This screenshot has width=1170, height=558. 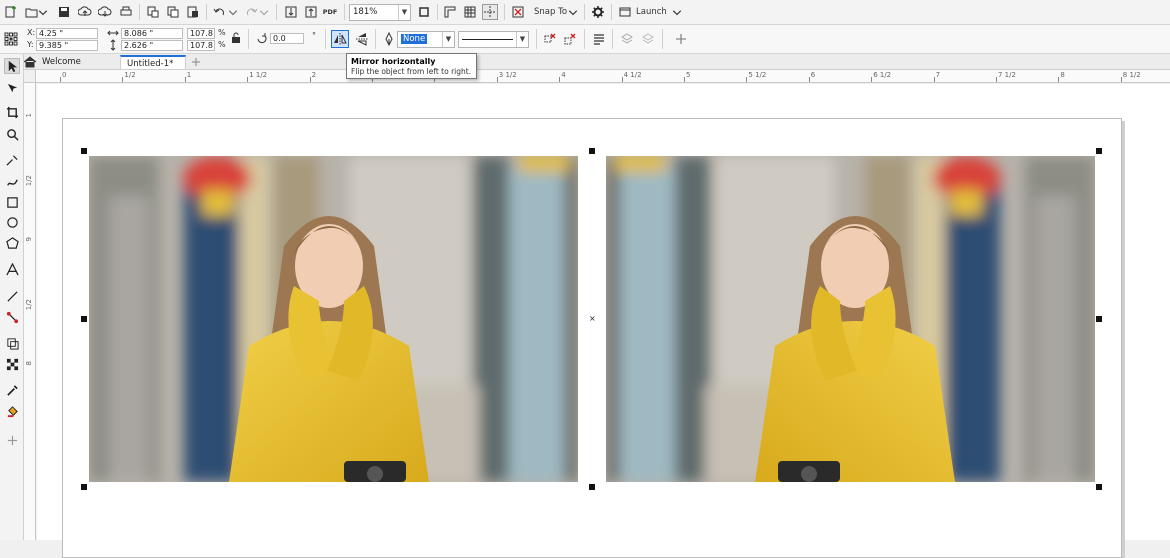 I want to click on shape-tool-icon, so click(x=12, y=88).